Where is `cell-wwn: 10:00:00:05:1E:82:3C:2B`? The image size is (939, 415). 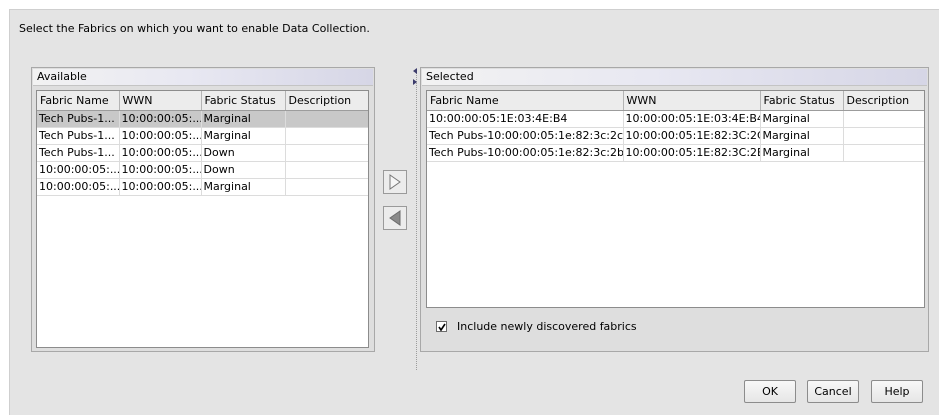 cell-wwn: 10:00:00:05:1E:82:3C:2B is located at coordinates (692, 153).